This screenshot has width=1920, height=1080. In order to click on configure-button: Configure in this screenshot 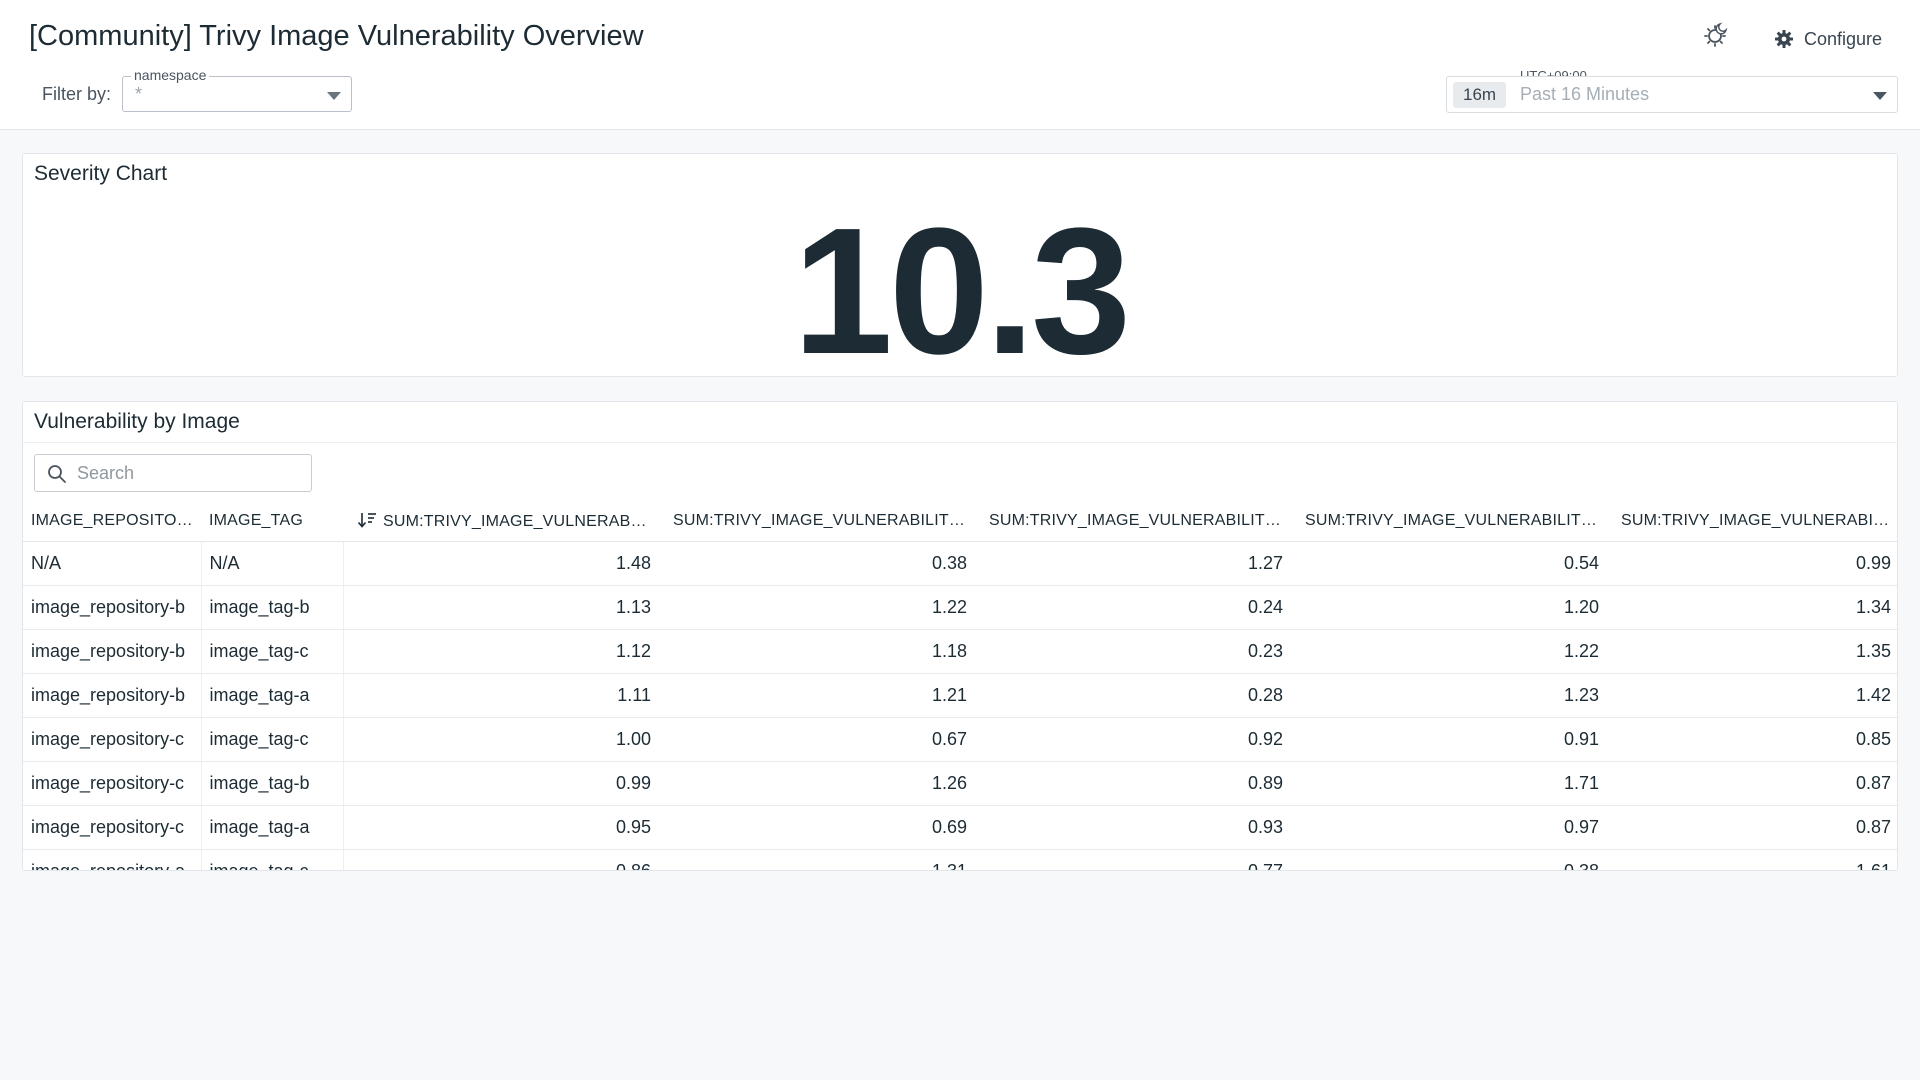, I will do `click(1828, 39)`.